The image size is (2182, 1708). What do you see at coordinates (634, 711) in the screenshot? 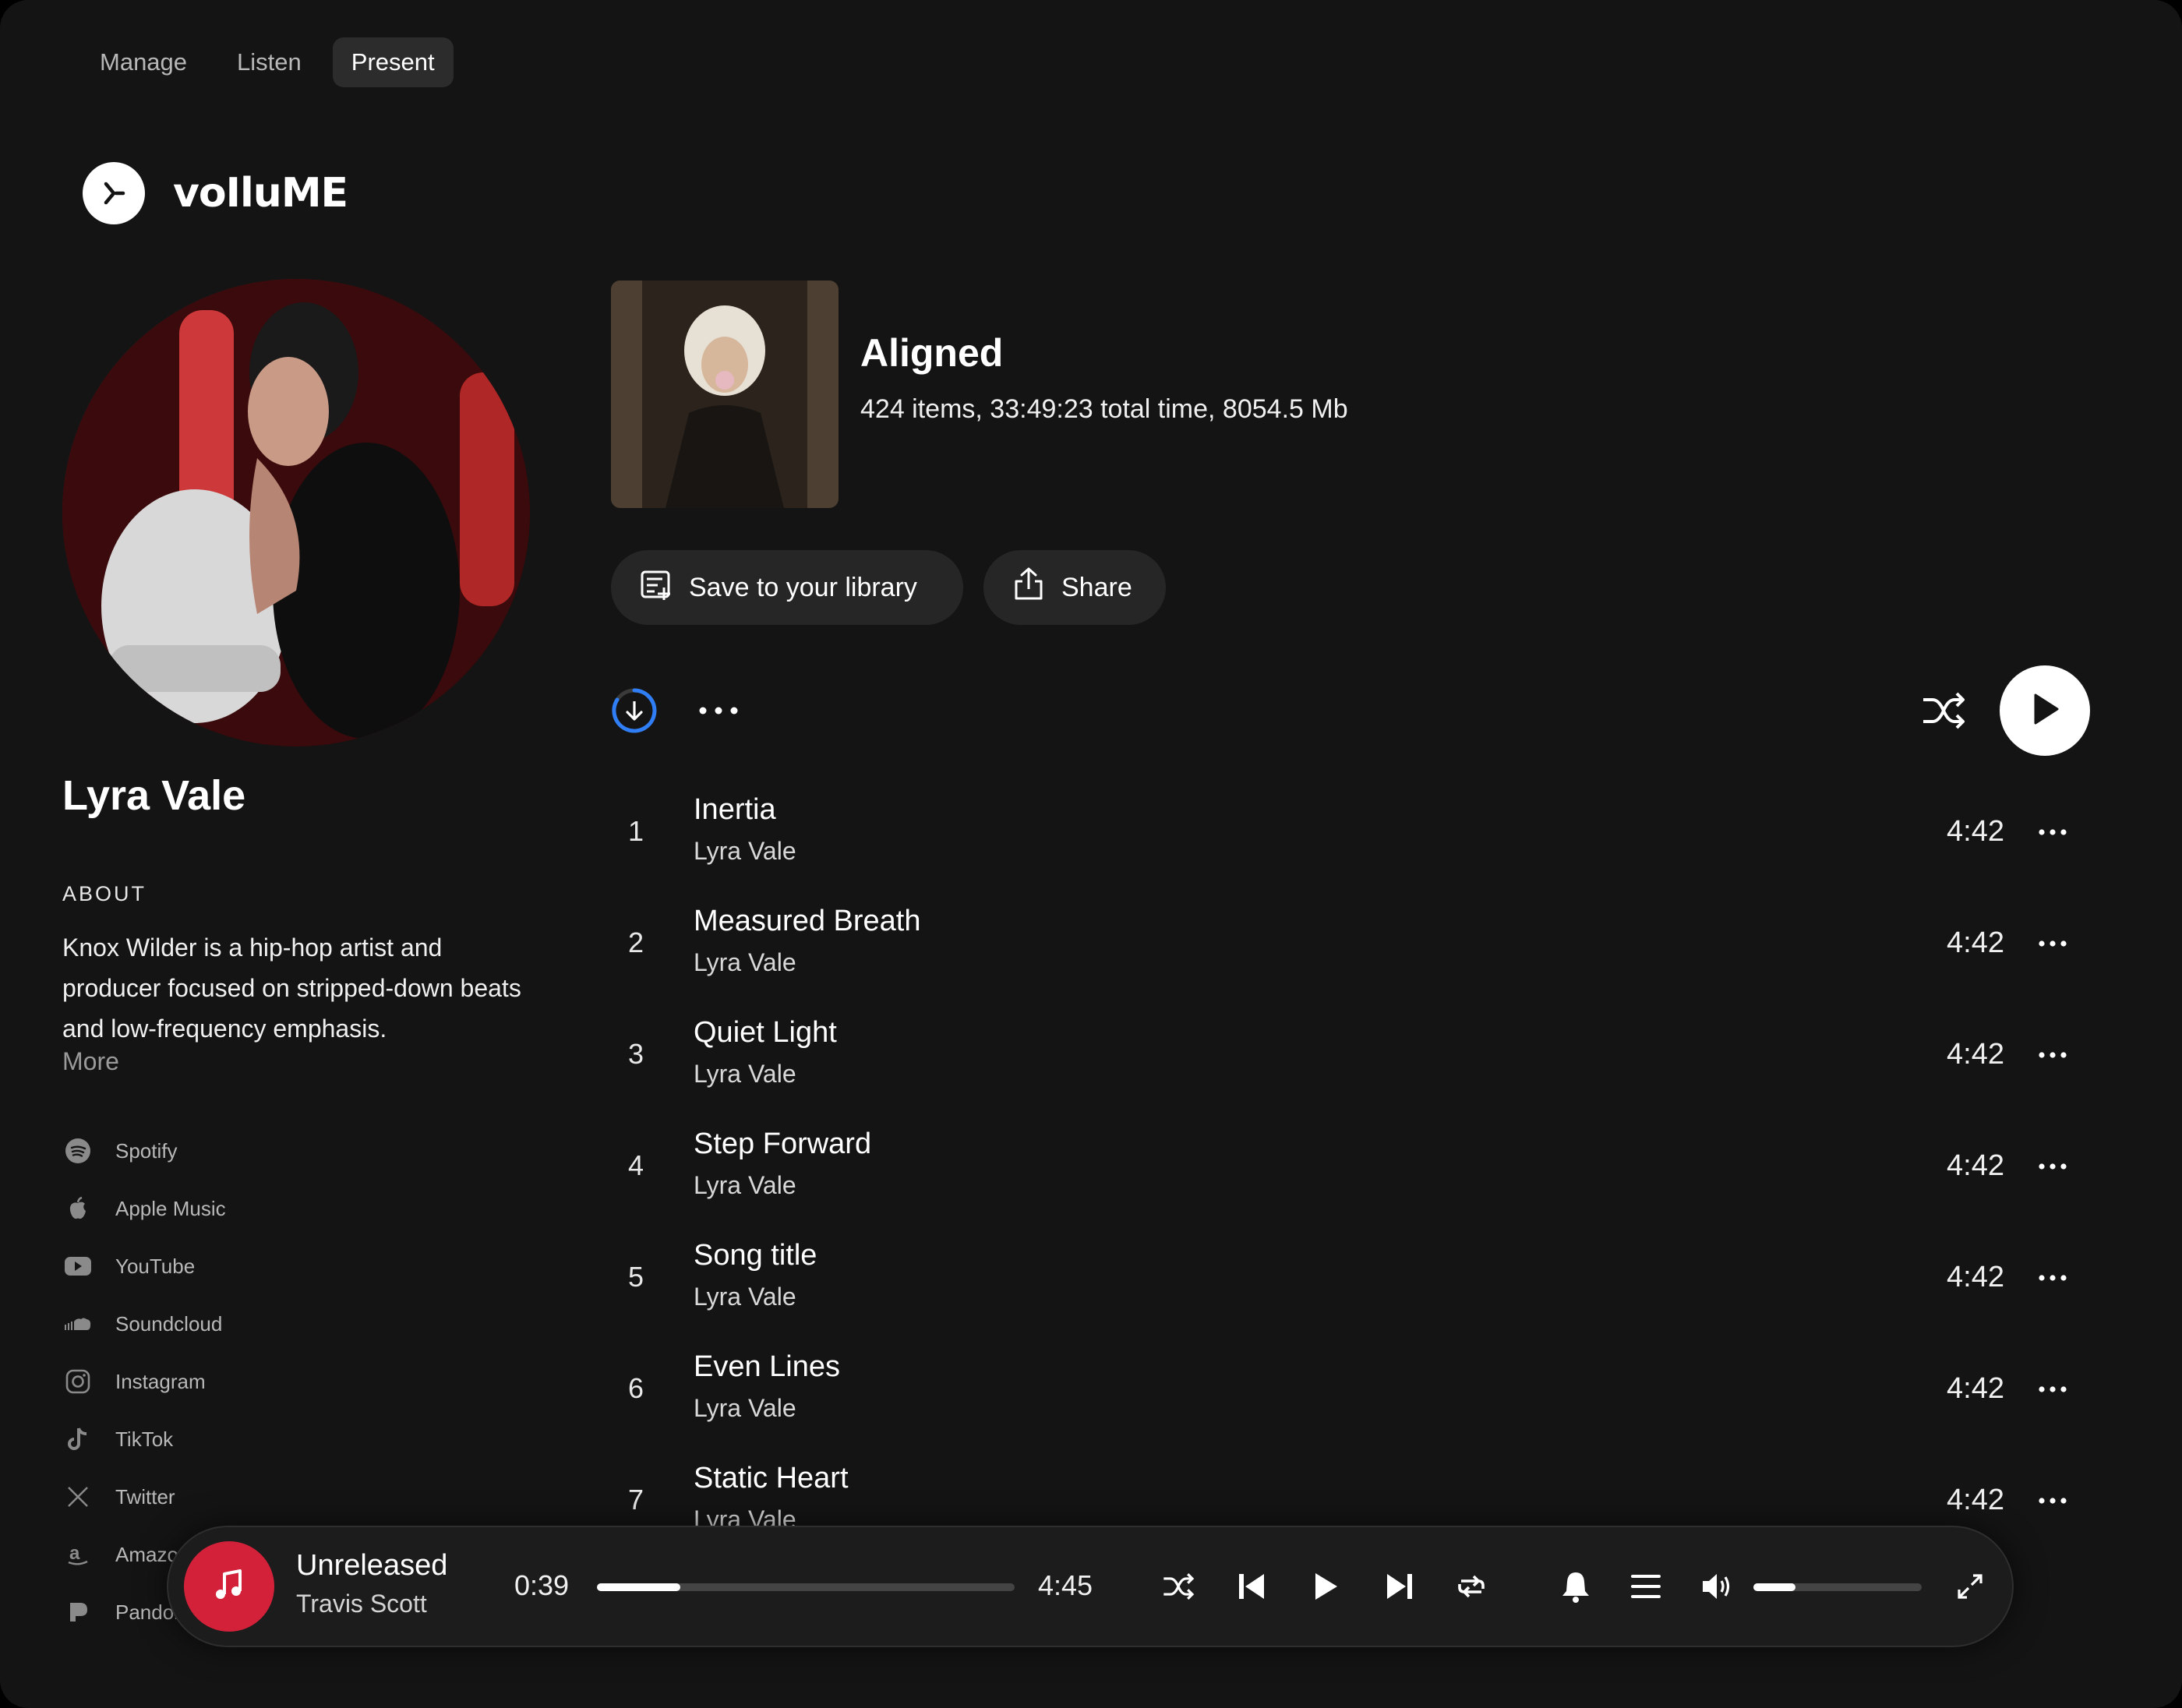
I see `download-icon` at bounding box center [634, 711].